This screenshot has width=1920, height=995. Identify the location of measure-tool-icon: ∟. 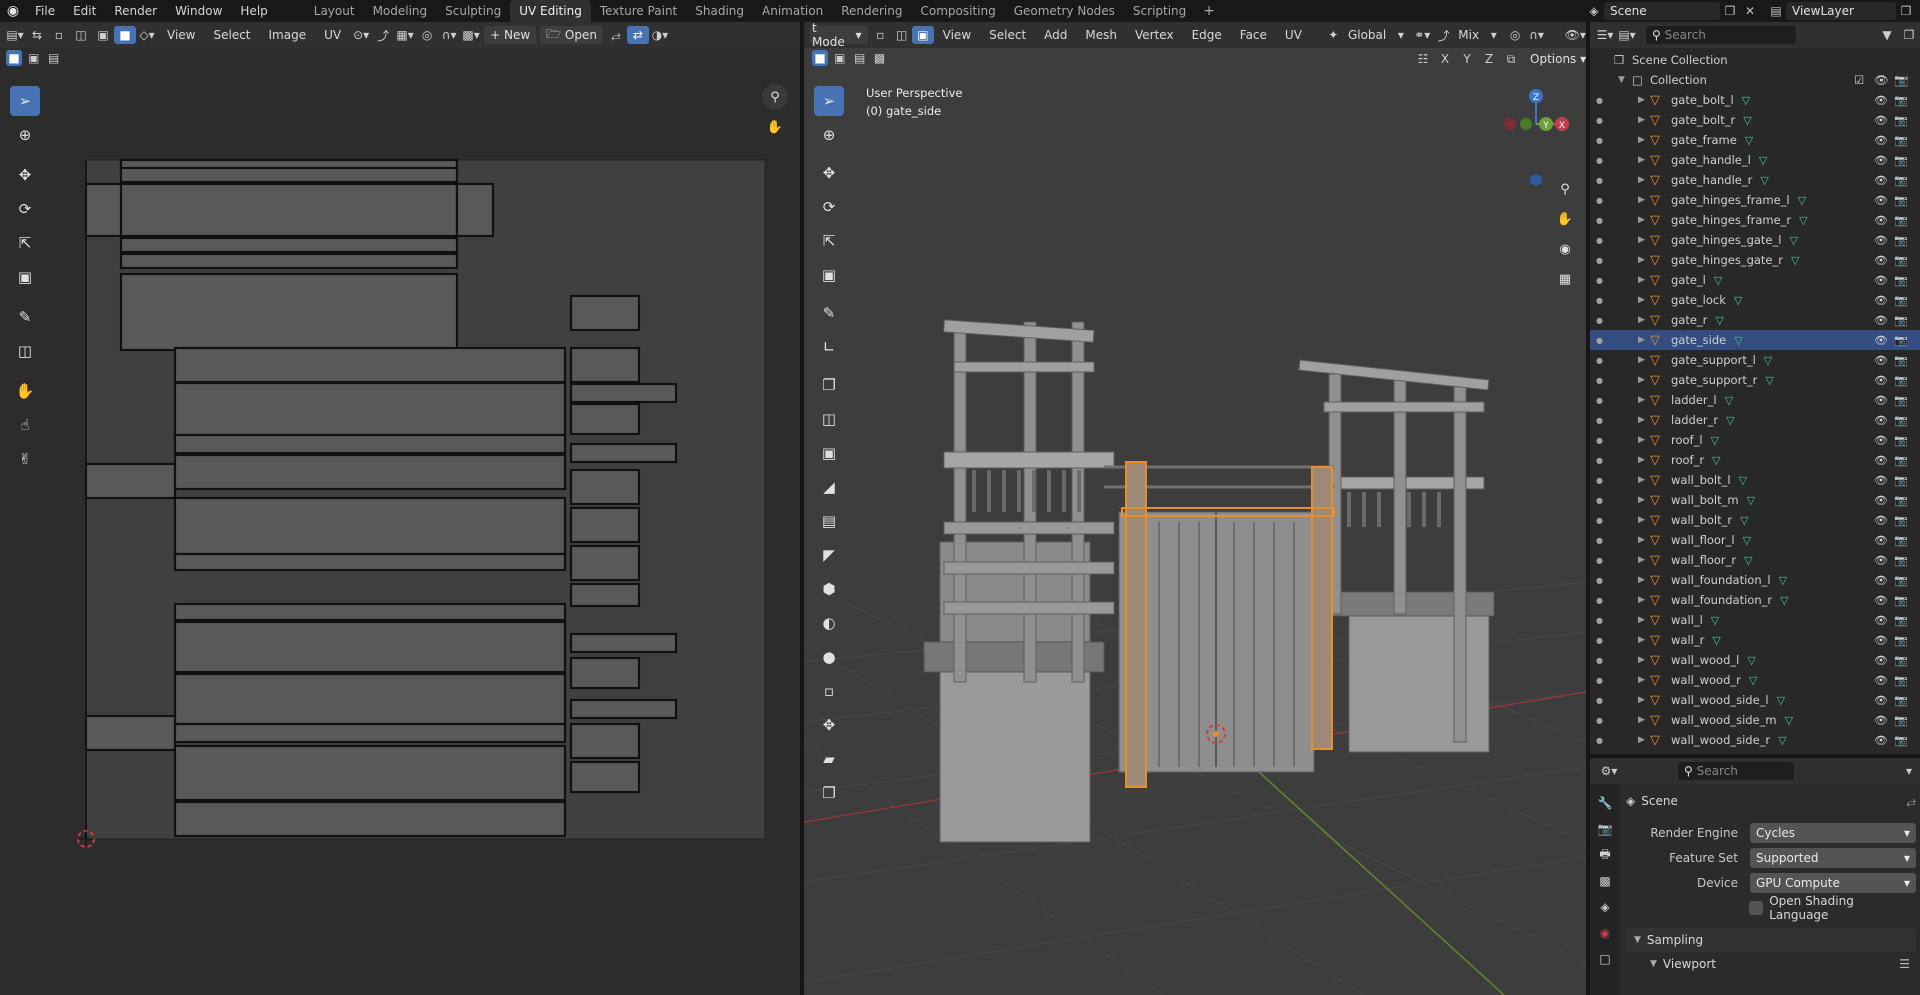
(829, 347).